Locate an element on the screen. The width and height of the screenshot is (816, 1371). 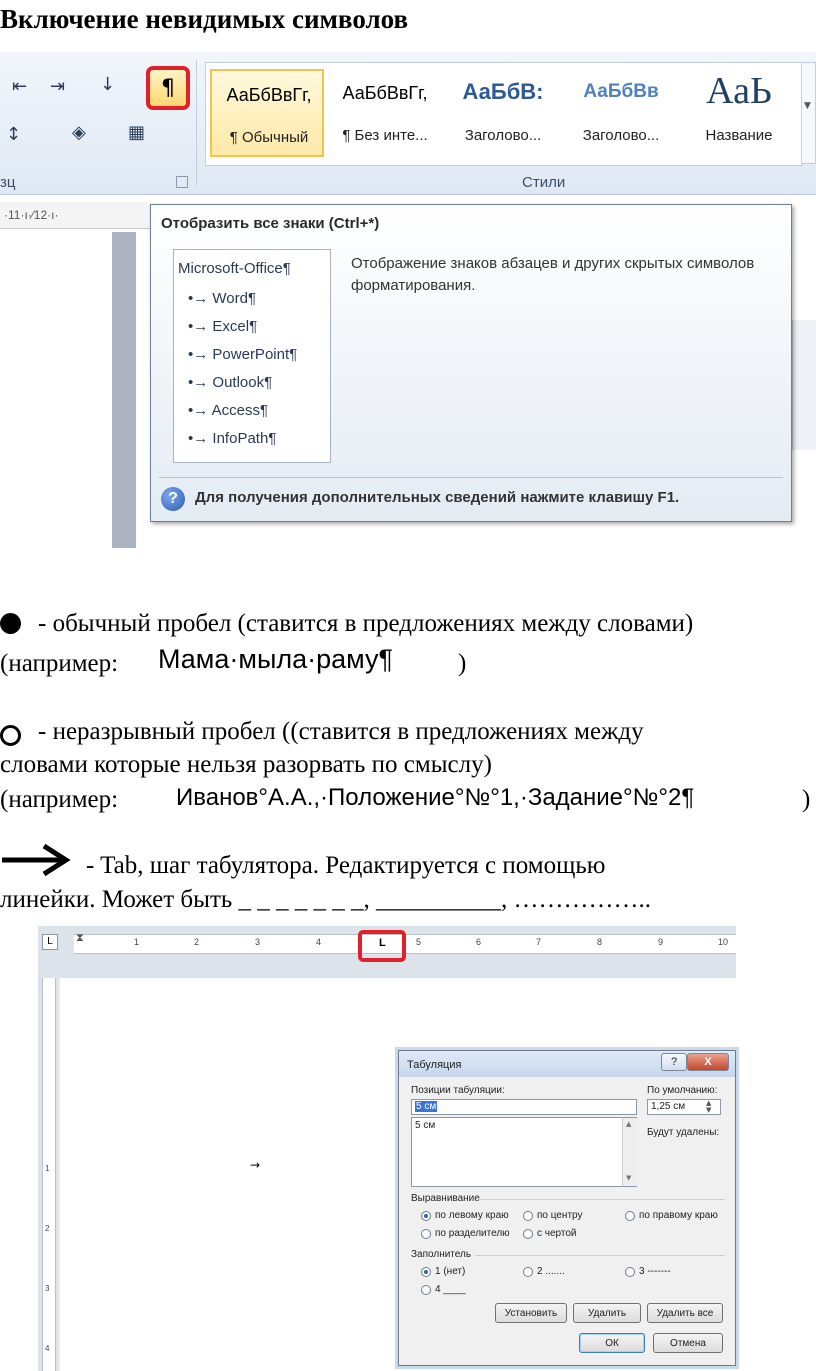
tooltip-divider is located at coordinates (471, 477).